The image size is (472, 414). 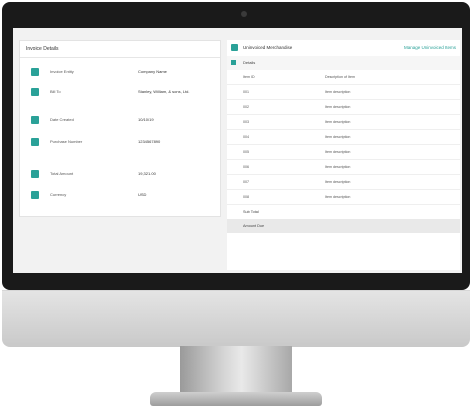 I want to click on table-row: 005 Item description, so click(x=343, y=152).